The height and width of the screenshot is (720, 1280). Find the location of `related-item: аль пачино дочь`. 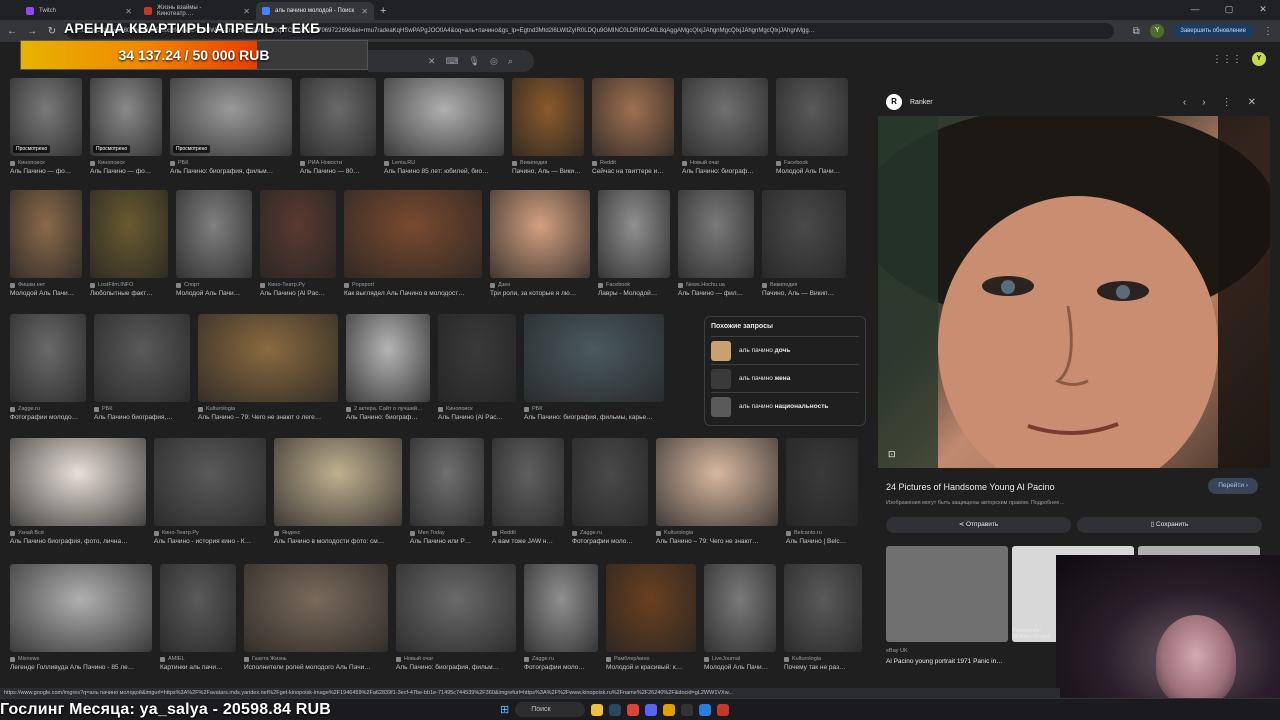

related-item: аль пачино дочь is located at coordinates (785, 350).